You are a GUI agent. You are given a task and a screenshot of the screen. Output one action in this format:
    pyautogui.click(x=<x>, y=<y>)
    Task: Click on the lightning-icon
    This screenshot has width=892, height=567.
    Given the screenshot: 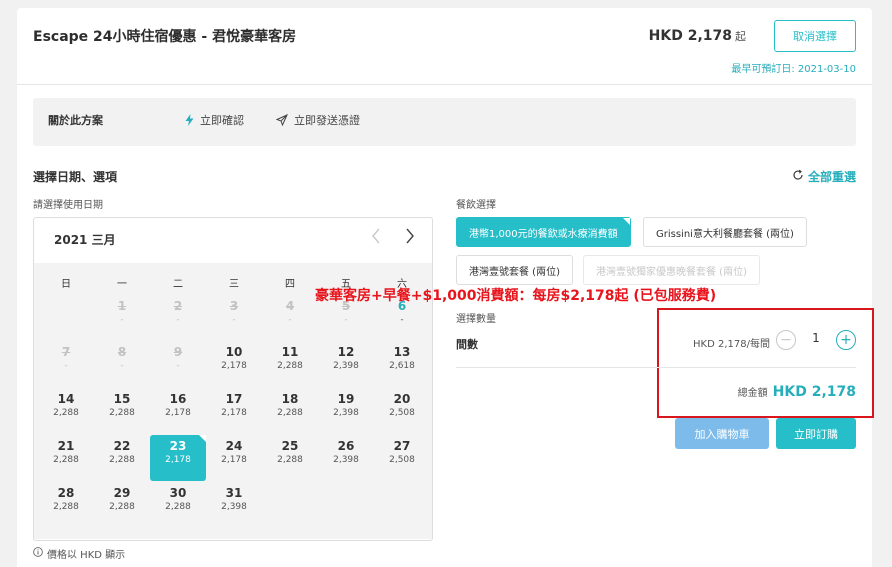 What is the action you would take?
    pyautogui.click(x=189, y=120)
    